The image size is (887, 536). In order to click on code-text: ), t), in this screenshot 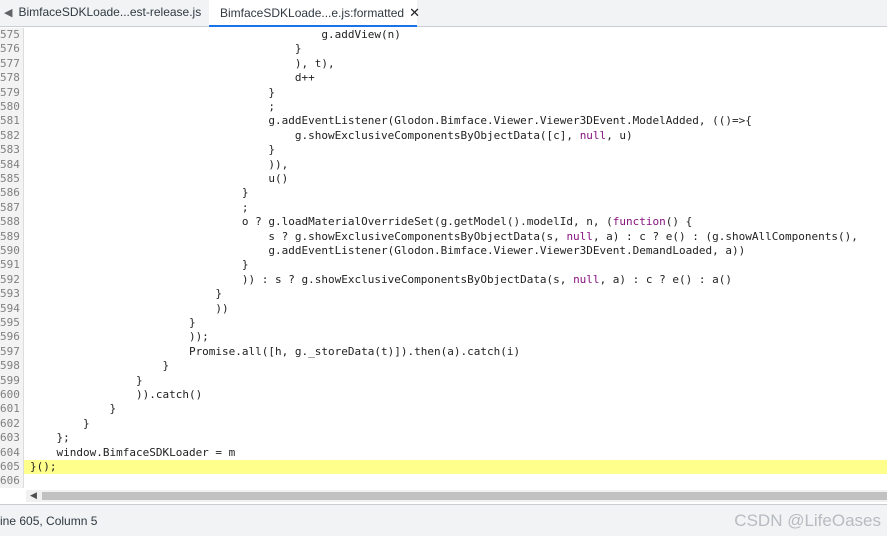, I will do `click(182, 63)`.